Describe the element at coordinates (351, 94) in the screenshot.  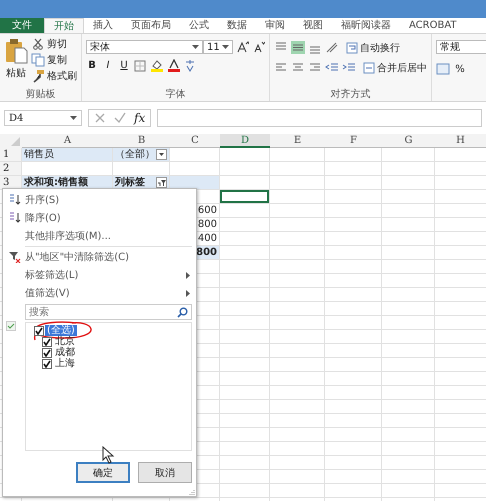
I see `group-label: 对齐方式` at that location.